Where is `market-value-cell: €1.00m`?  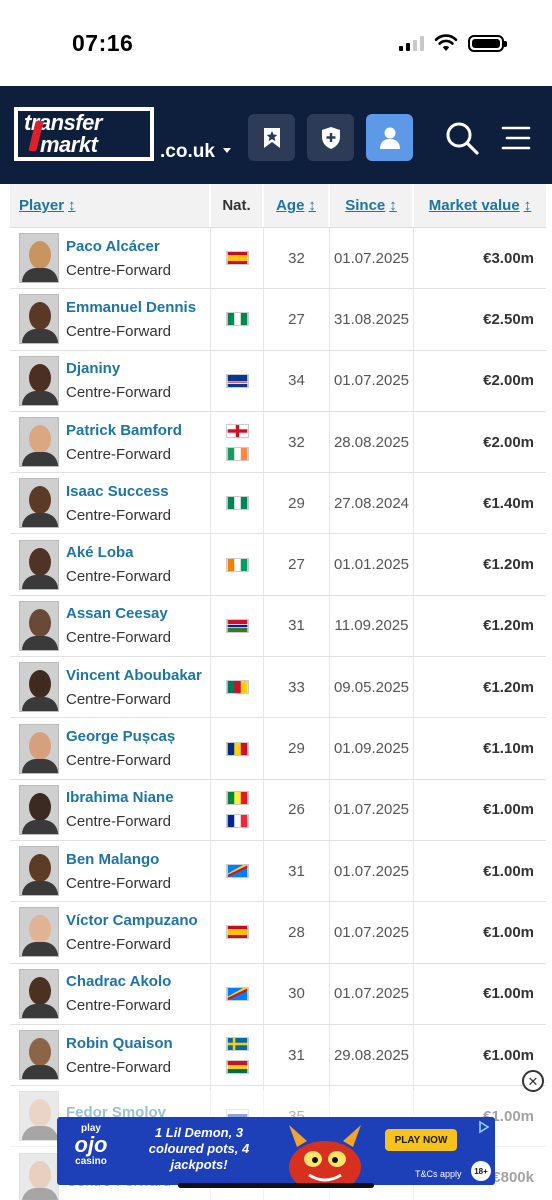 market-value-cell: €1.00m is located at coordinates (508, 810).